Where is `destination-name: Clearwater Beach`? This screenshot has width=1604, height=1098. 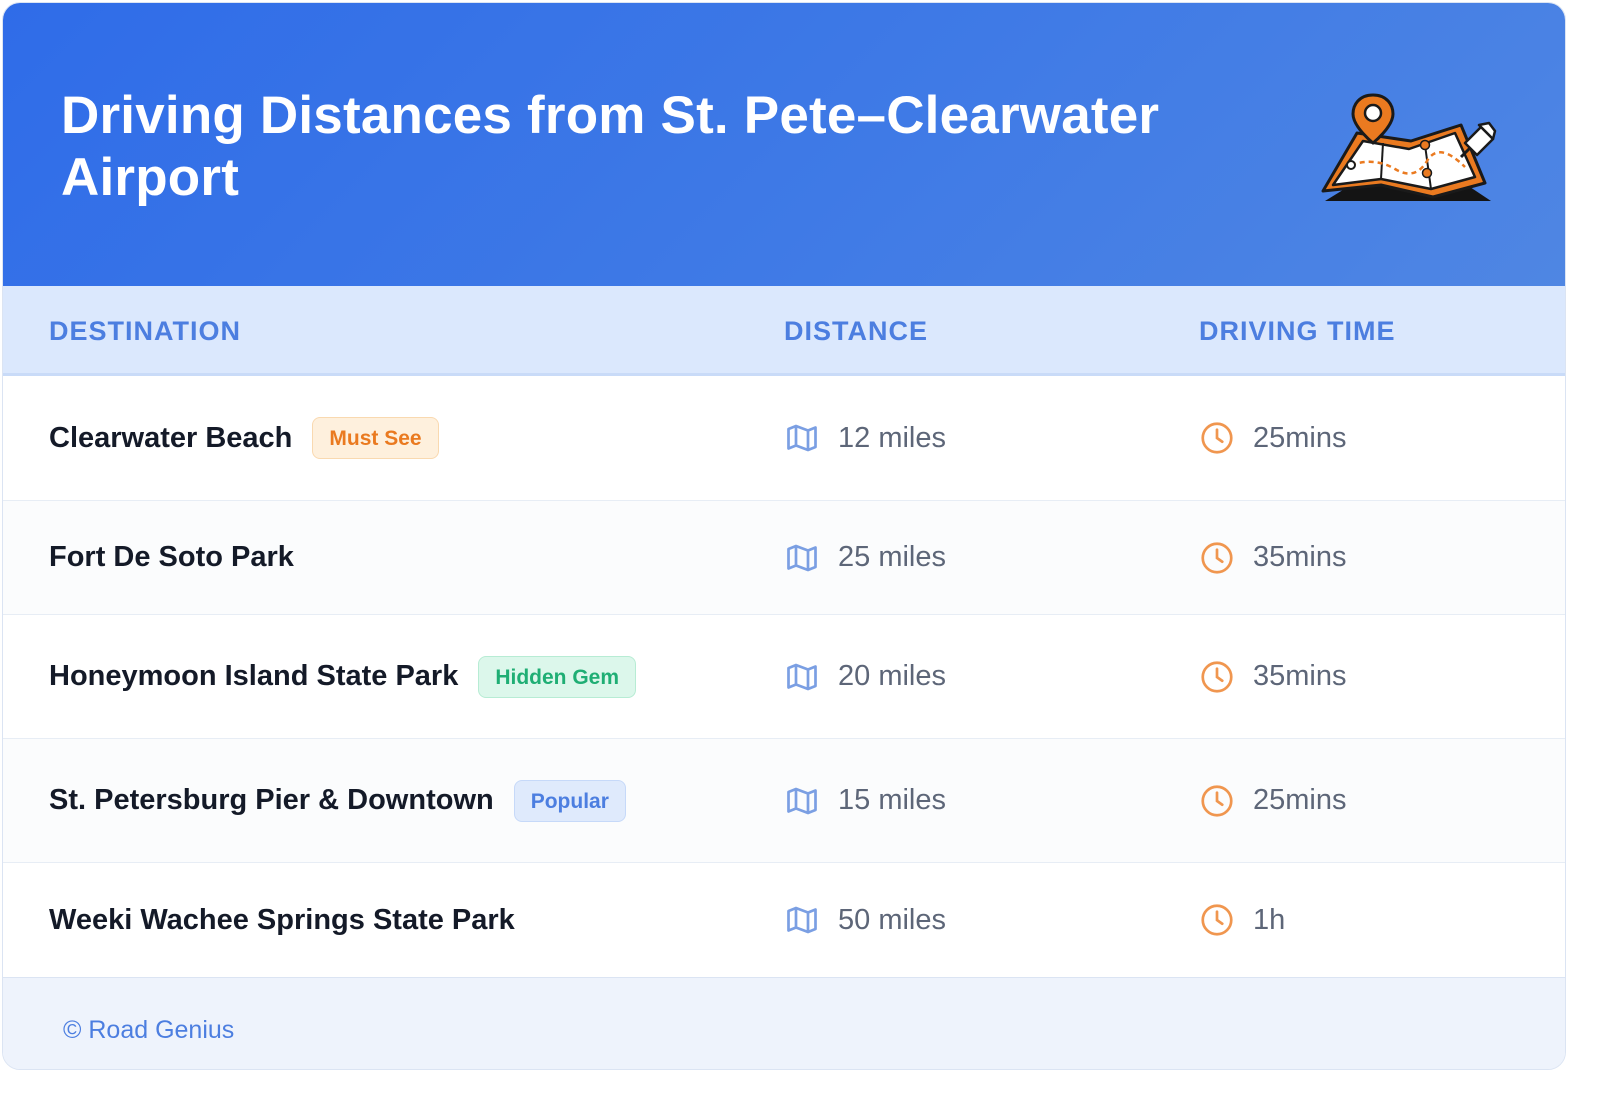
destination-name: Clearwater Beach is located at coordinates (171, 437).